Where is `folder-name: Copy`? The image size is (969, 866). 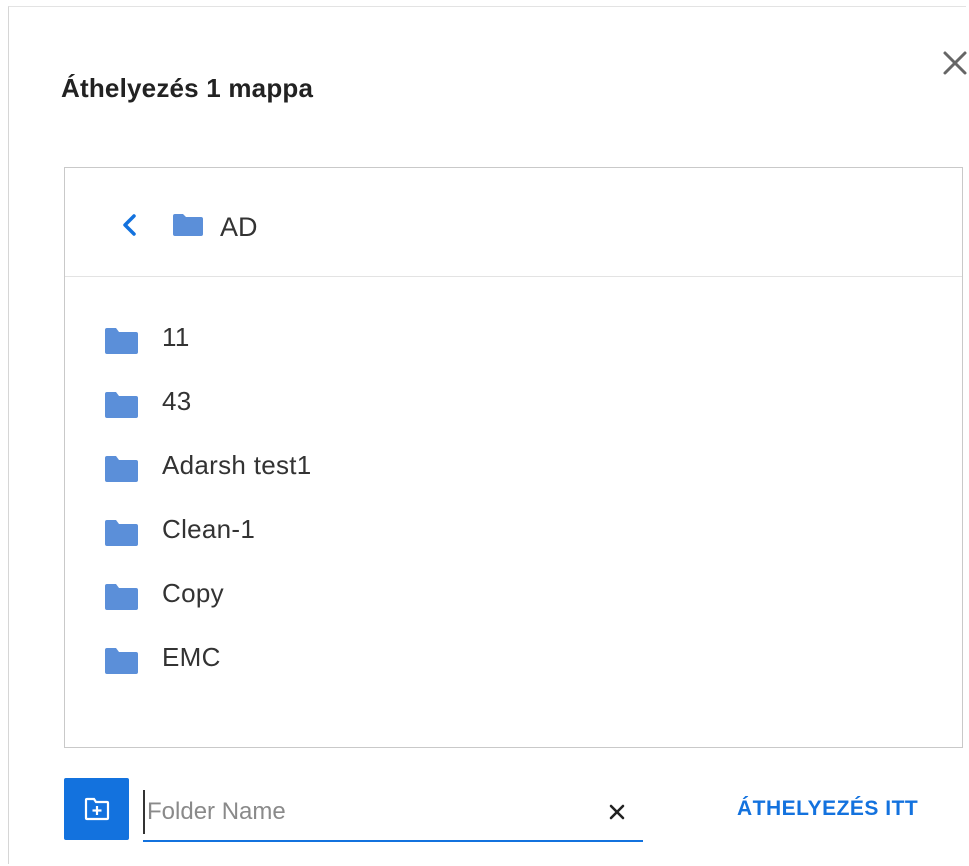 folder-name: Copy is located at coordinates (193, 593).